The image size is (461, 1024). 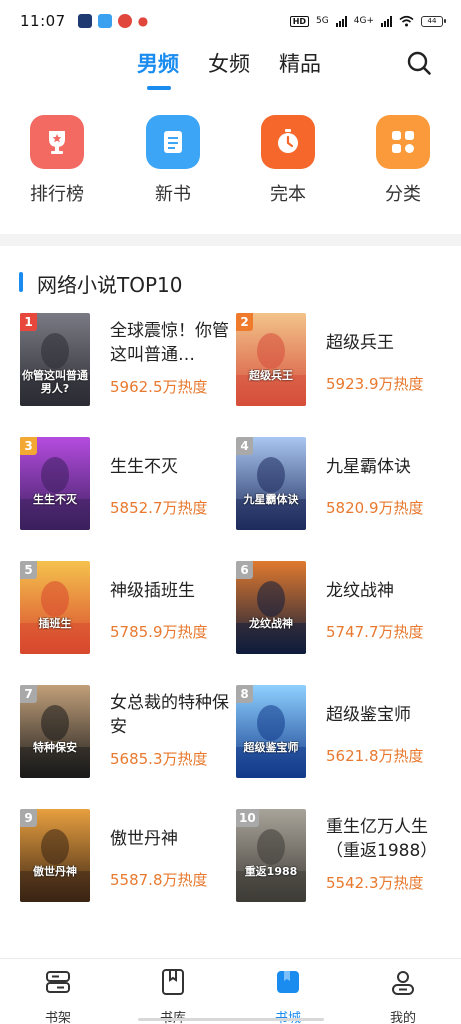 I want to click on book-item: 5 插班生 神级插班生 5785.9万热度, so click(x=128, y=608).